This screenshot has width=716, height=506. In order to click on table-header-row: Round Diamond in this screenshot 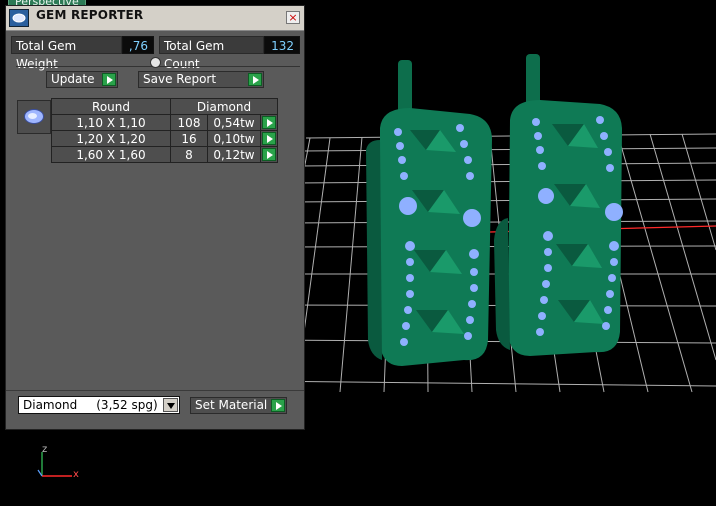, I will do `click(164, 106)`.